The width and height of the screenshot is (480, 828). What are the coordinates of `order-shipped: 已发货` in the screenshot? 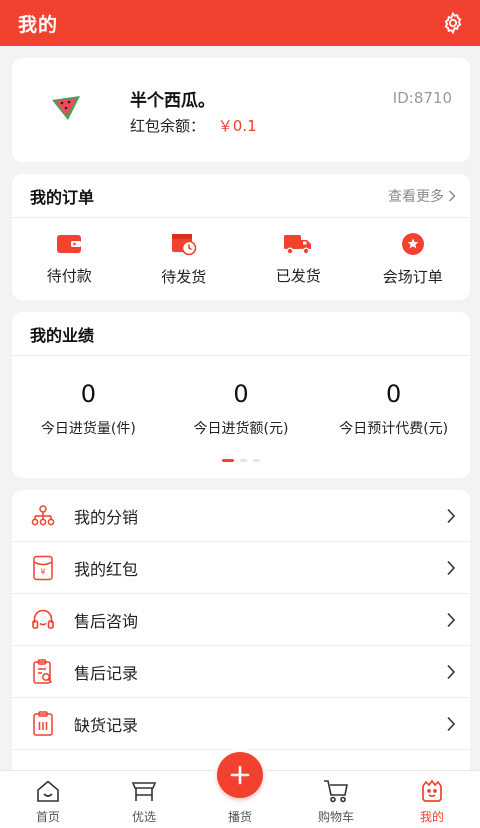 It's located at (298, 259).